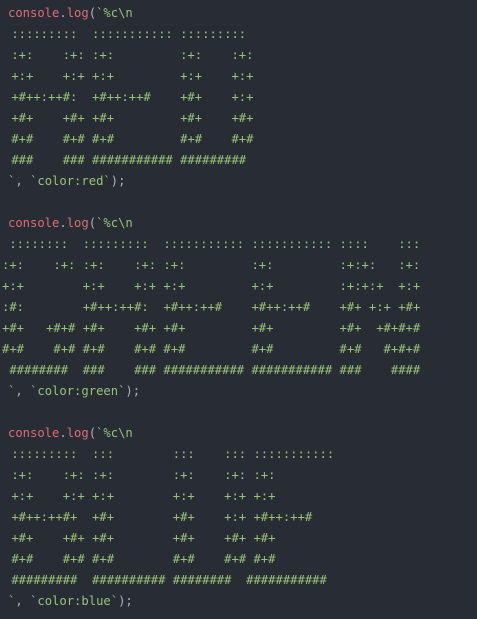 Image resolution: width=477 pixels, height=619 pixels. I want to click on ascii-art-line: ::::::::: ::: ::: ::: :::::::::::, so click(169, 454).